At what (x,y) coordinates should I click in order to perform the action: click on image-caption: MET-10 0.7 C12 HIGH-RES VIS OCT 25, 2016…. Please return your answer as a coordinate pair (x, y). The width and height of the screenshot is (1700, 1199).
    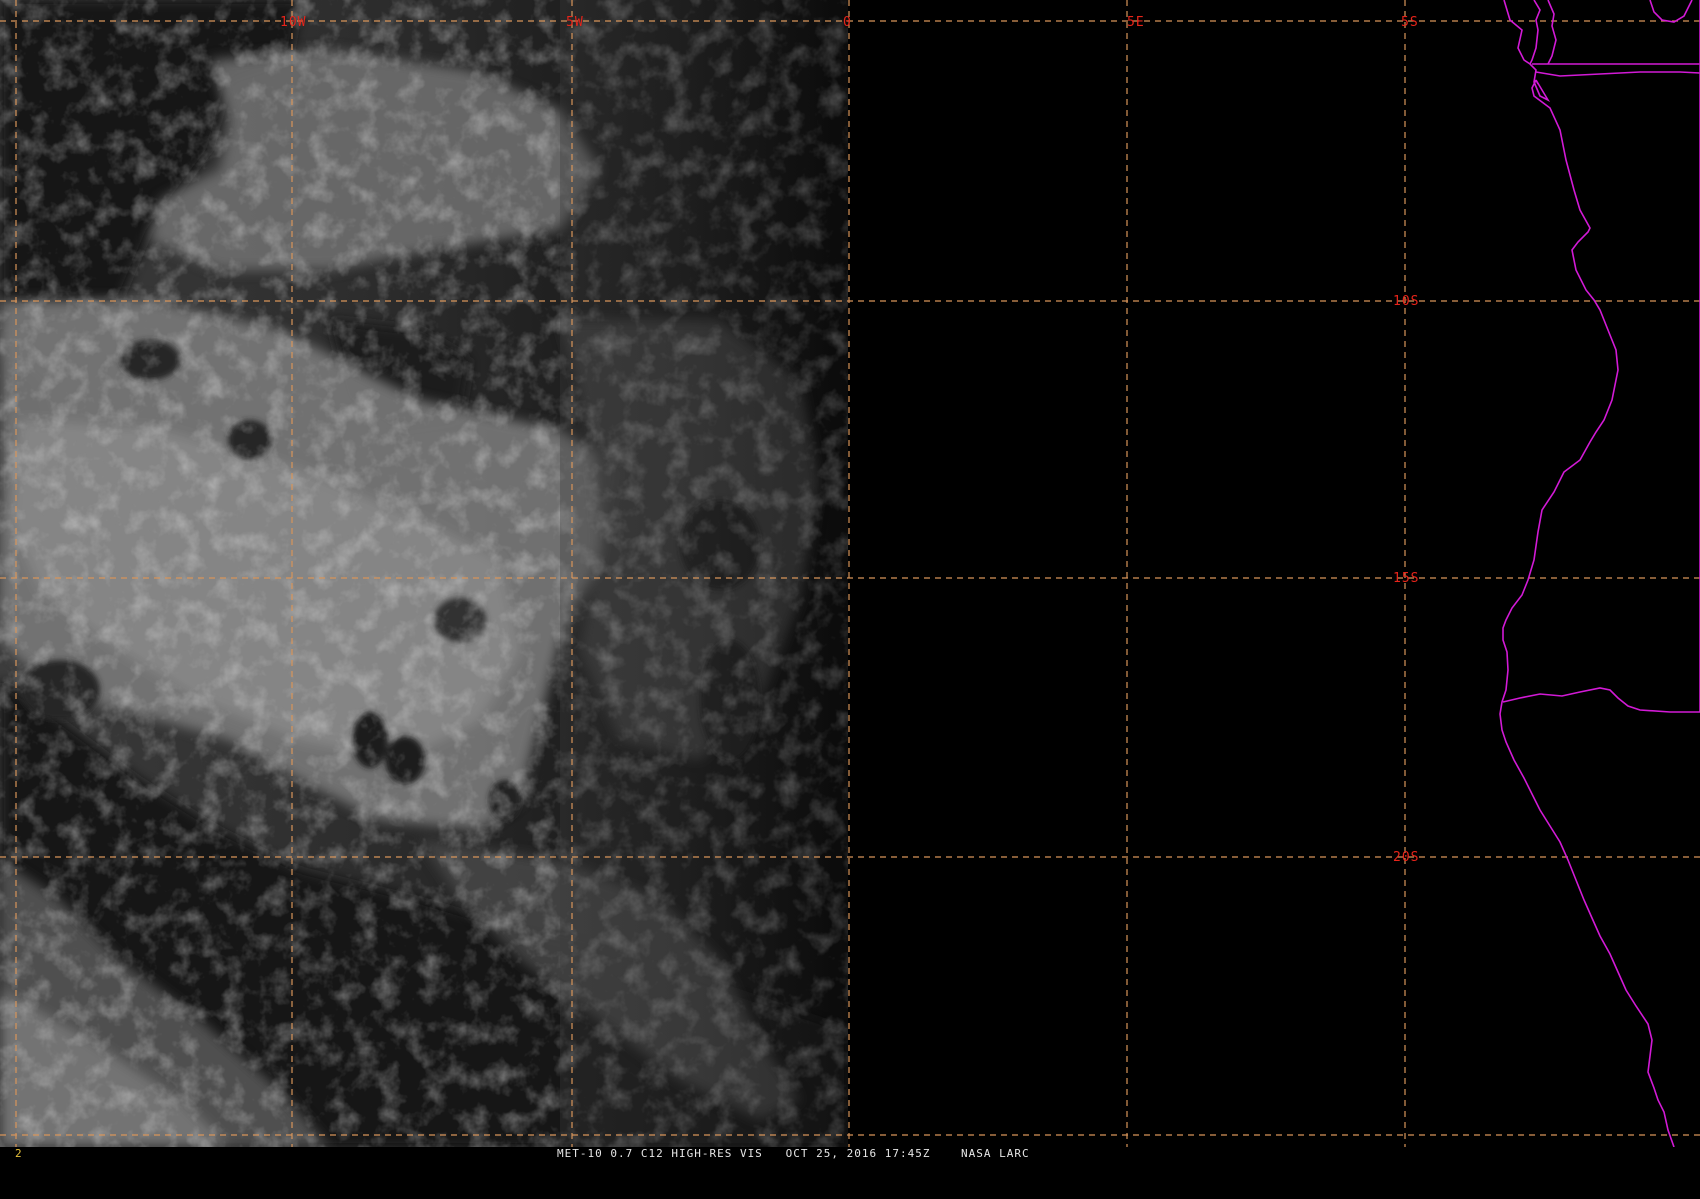
    Looking at the image, I should click on (793, 1153).